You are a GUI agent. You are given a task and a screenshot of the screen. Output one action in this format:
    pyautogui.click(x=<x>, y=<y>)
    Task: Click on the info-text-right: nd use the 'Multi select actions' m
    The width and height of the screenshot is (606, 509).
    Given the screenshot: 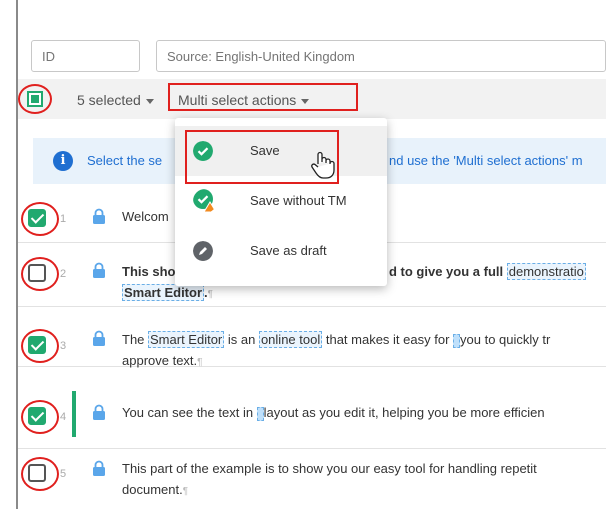 What is the action you would take?
    pyautogui.click(x=486, y=160)
    